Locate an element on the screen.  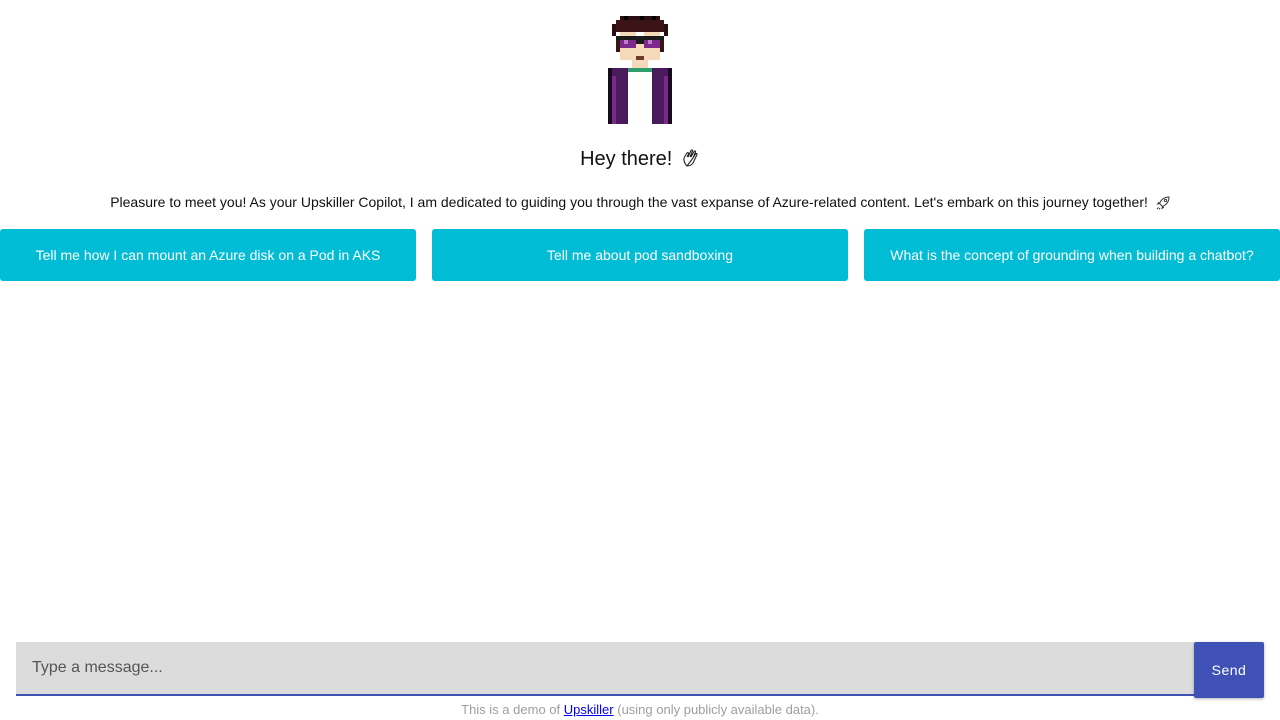
avatar-icon is located at coordinates (640, 70).